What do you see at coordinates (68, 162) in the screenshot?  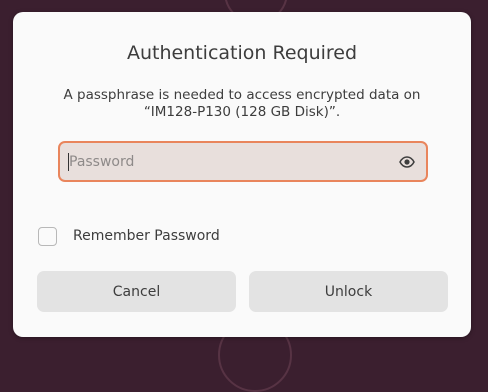 I see `text-cursor` at bounding box center [68, 162].